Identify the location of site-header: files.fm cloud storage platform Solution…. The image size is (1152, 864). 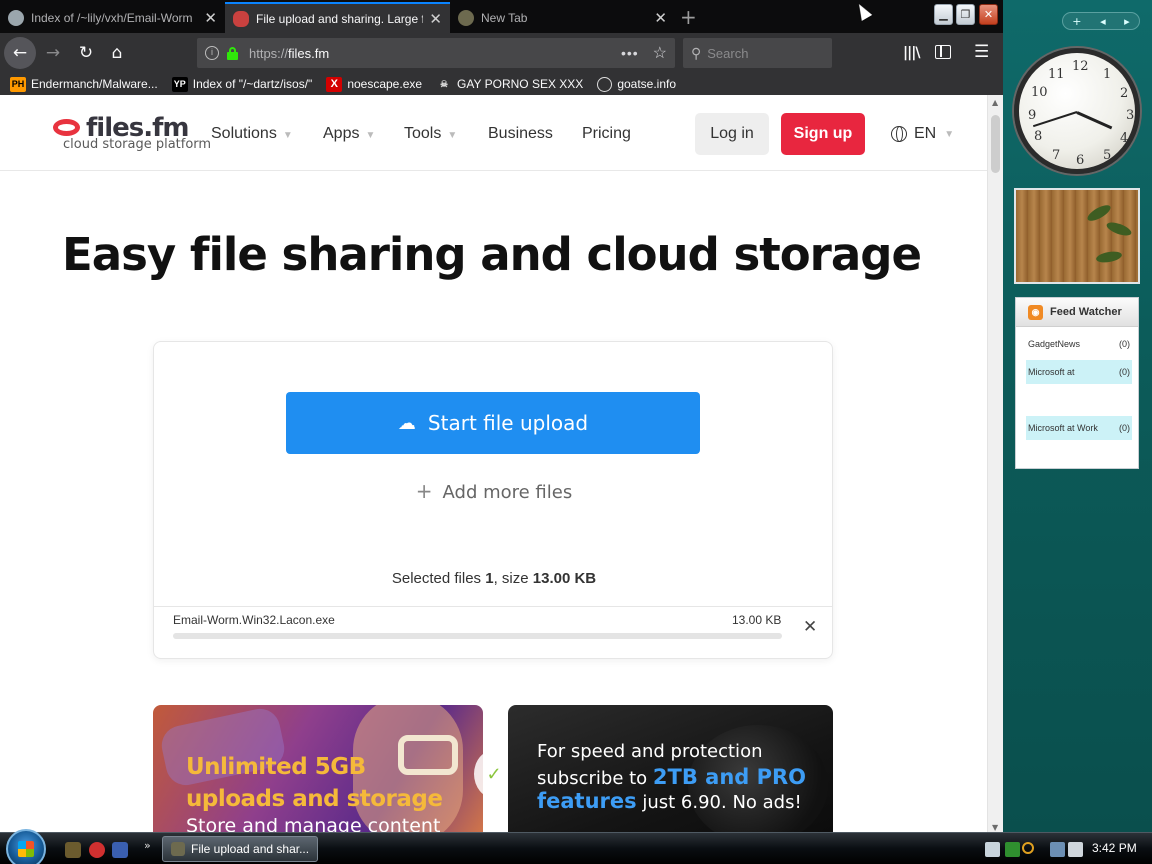
(493, 133).